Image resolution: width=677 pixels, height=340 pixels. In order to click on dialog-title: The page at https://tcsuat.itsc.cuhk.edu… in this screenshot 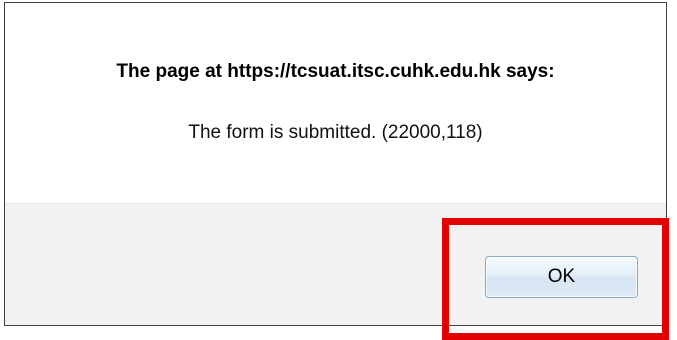, I will do `click(335, 71)`.